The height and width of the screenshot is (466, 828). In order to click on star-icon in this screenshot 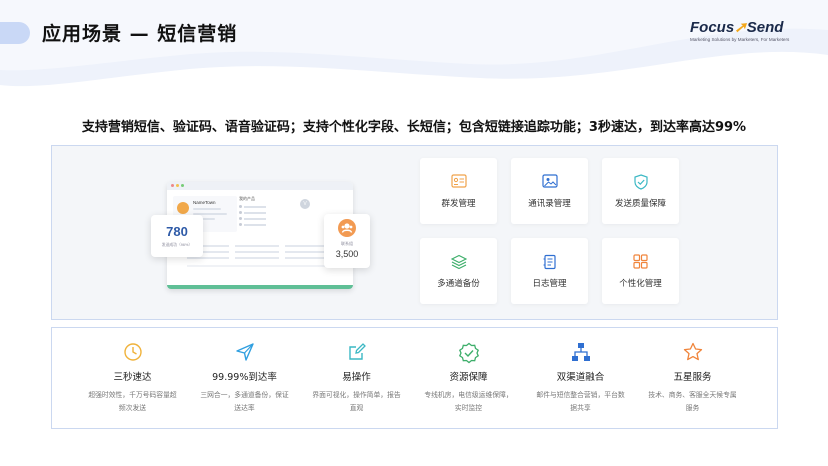, I will do `click(692, 352)`.